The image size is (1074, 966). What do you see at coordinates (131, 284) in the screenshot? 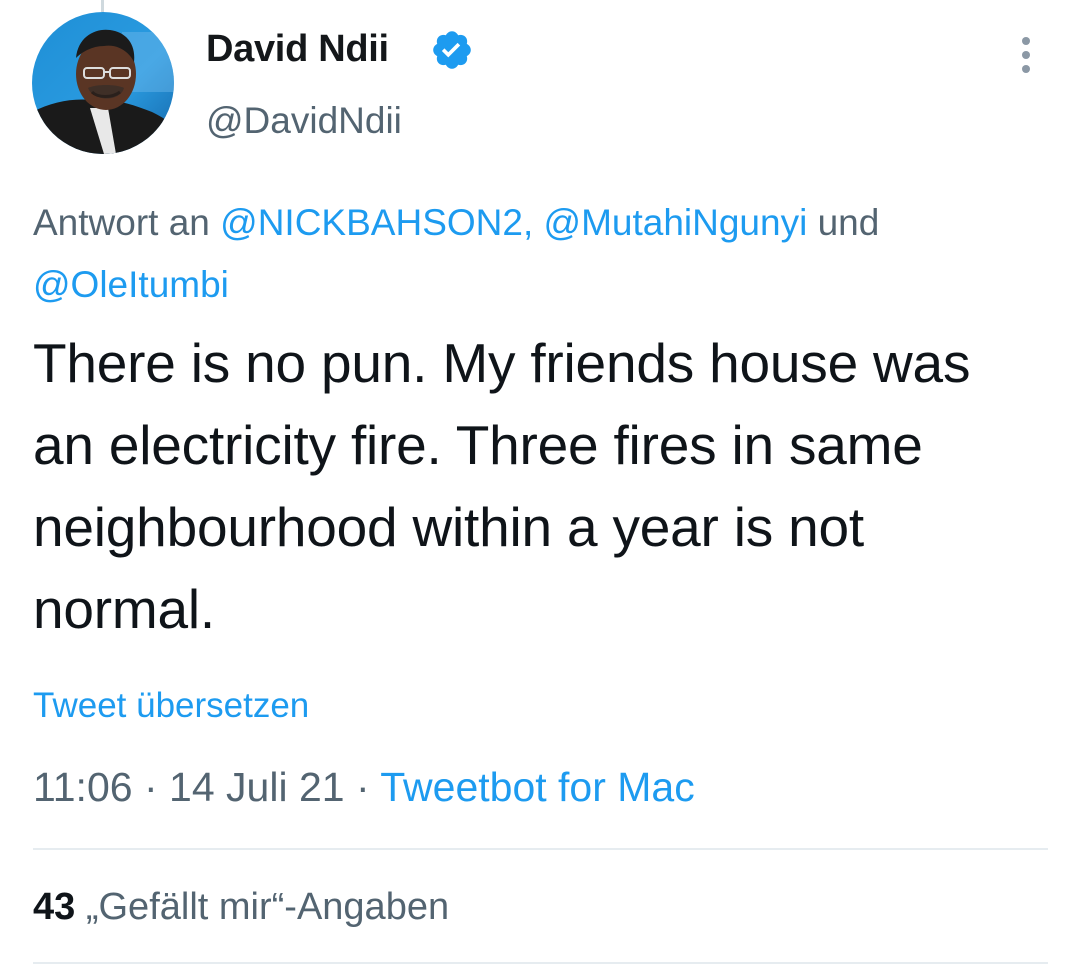
I see `mention-link: @OleItumbi` at bounding box center [131, 284].